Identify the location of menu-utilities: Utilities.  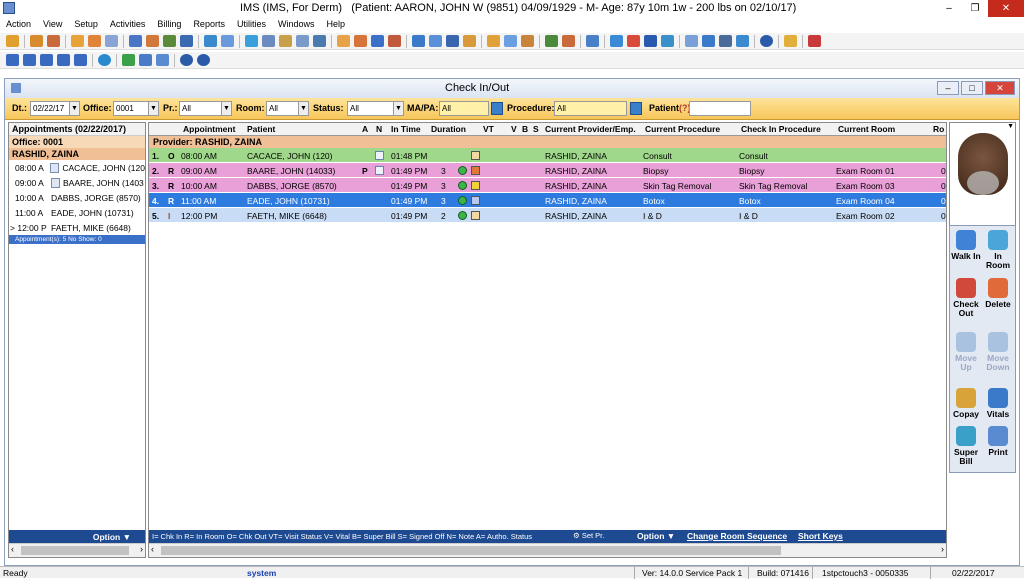
(251, 24).